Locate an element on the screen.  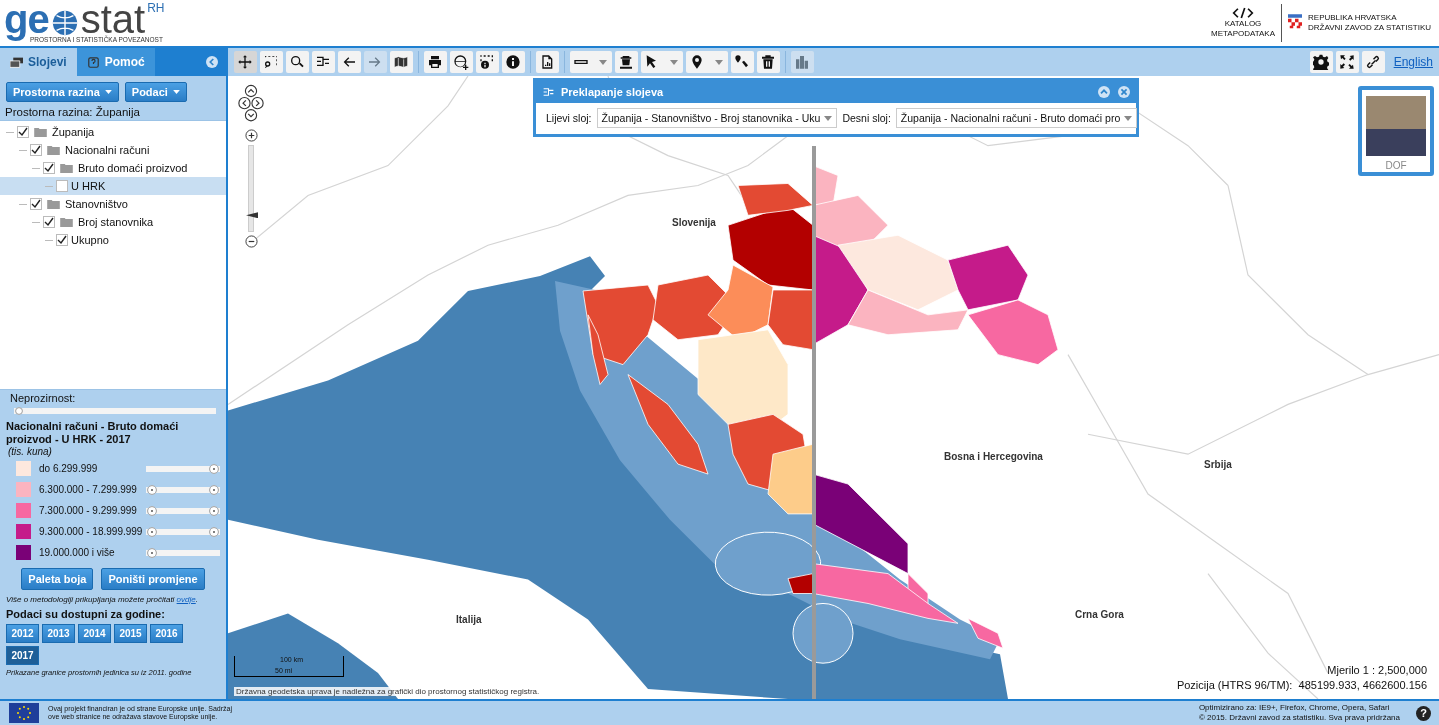
action-button: Poništi promjene is located at coordinates (153, 579).